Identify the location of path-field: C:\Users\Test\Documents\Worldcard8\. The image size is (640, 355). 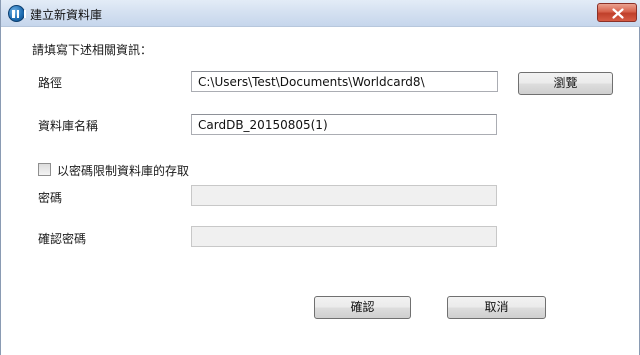
(344, 81).